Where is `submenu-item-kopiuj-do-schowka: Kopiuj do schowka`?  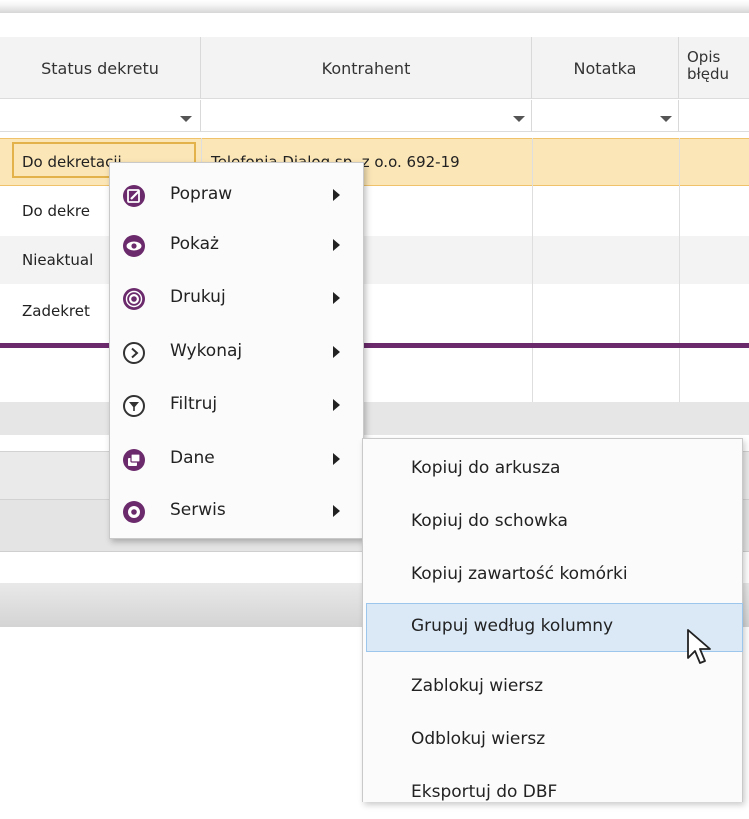 submenu-item-kopiuj-do-schowka: Kopiuj do schowka is located at coordinates (552, 522).